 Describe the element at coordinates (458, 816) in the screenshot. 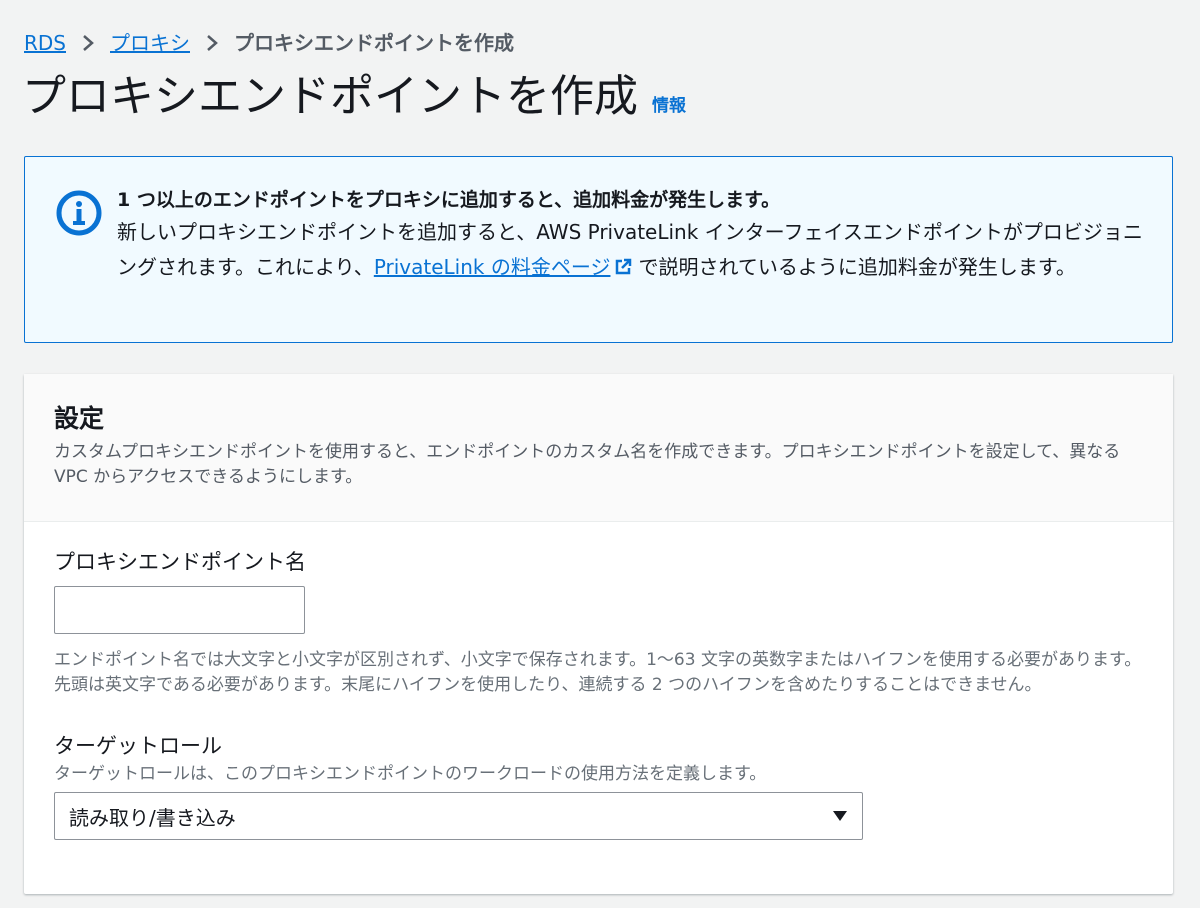

I see `target-role-select: 読み取り/書き込み` at that location.